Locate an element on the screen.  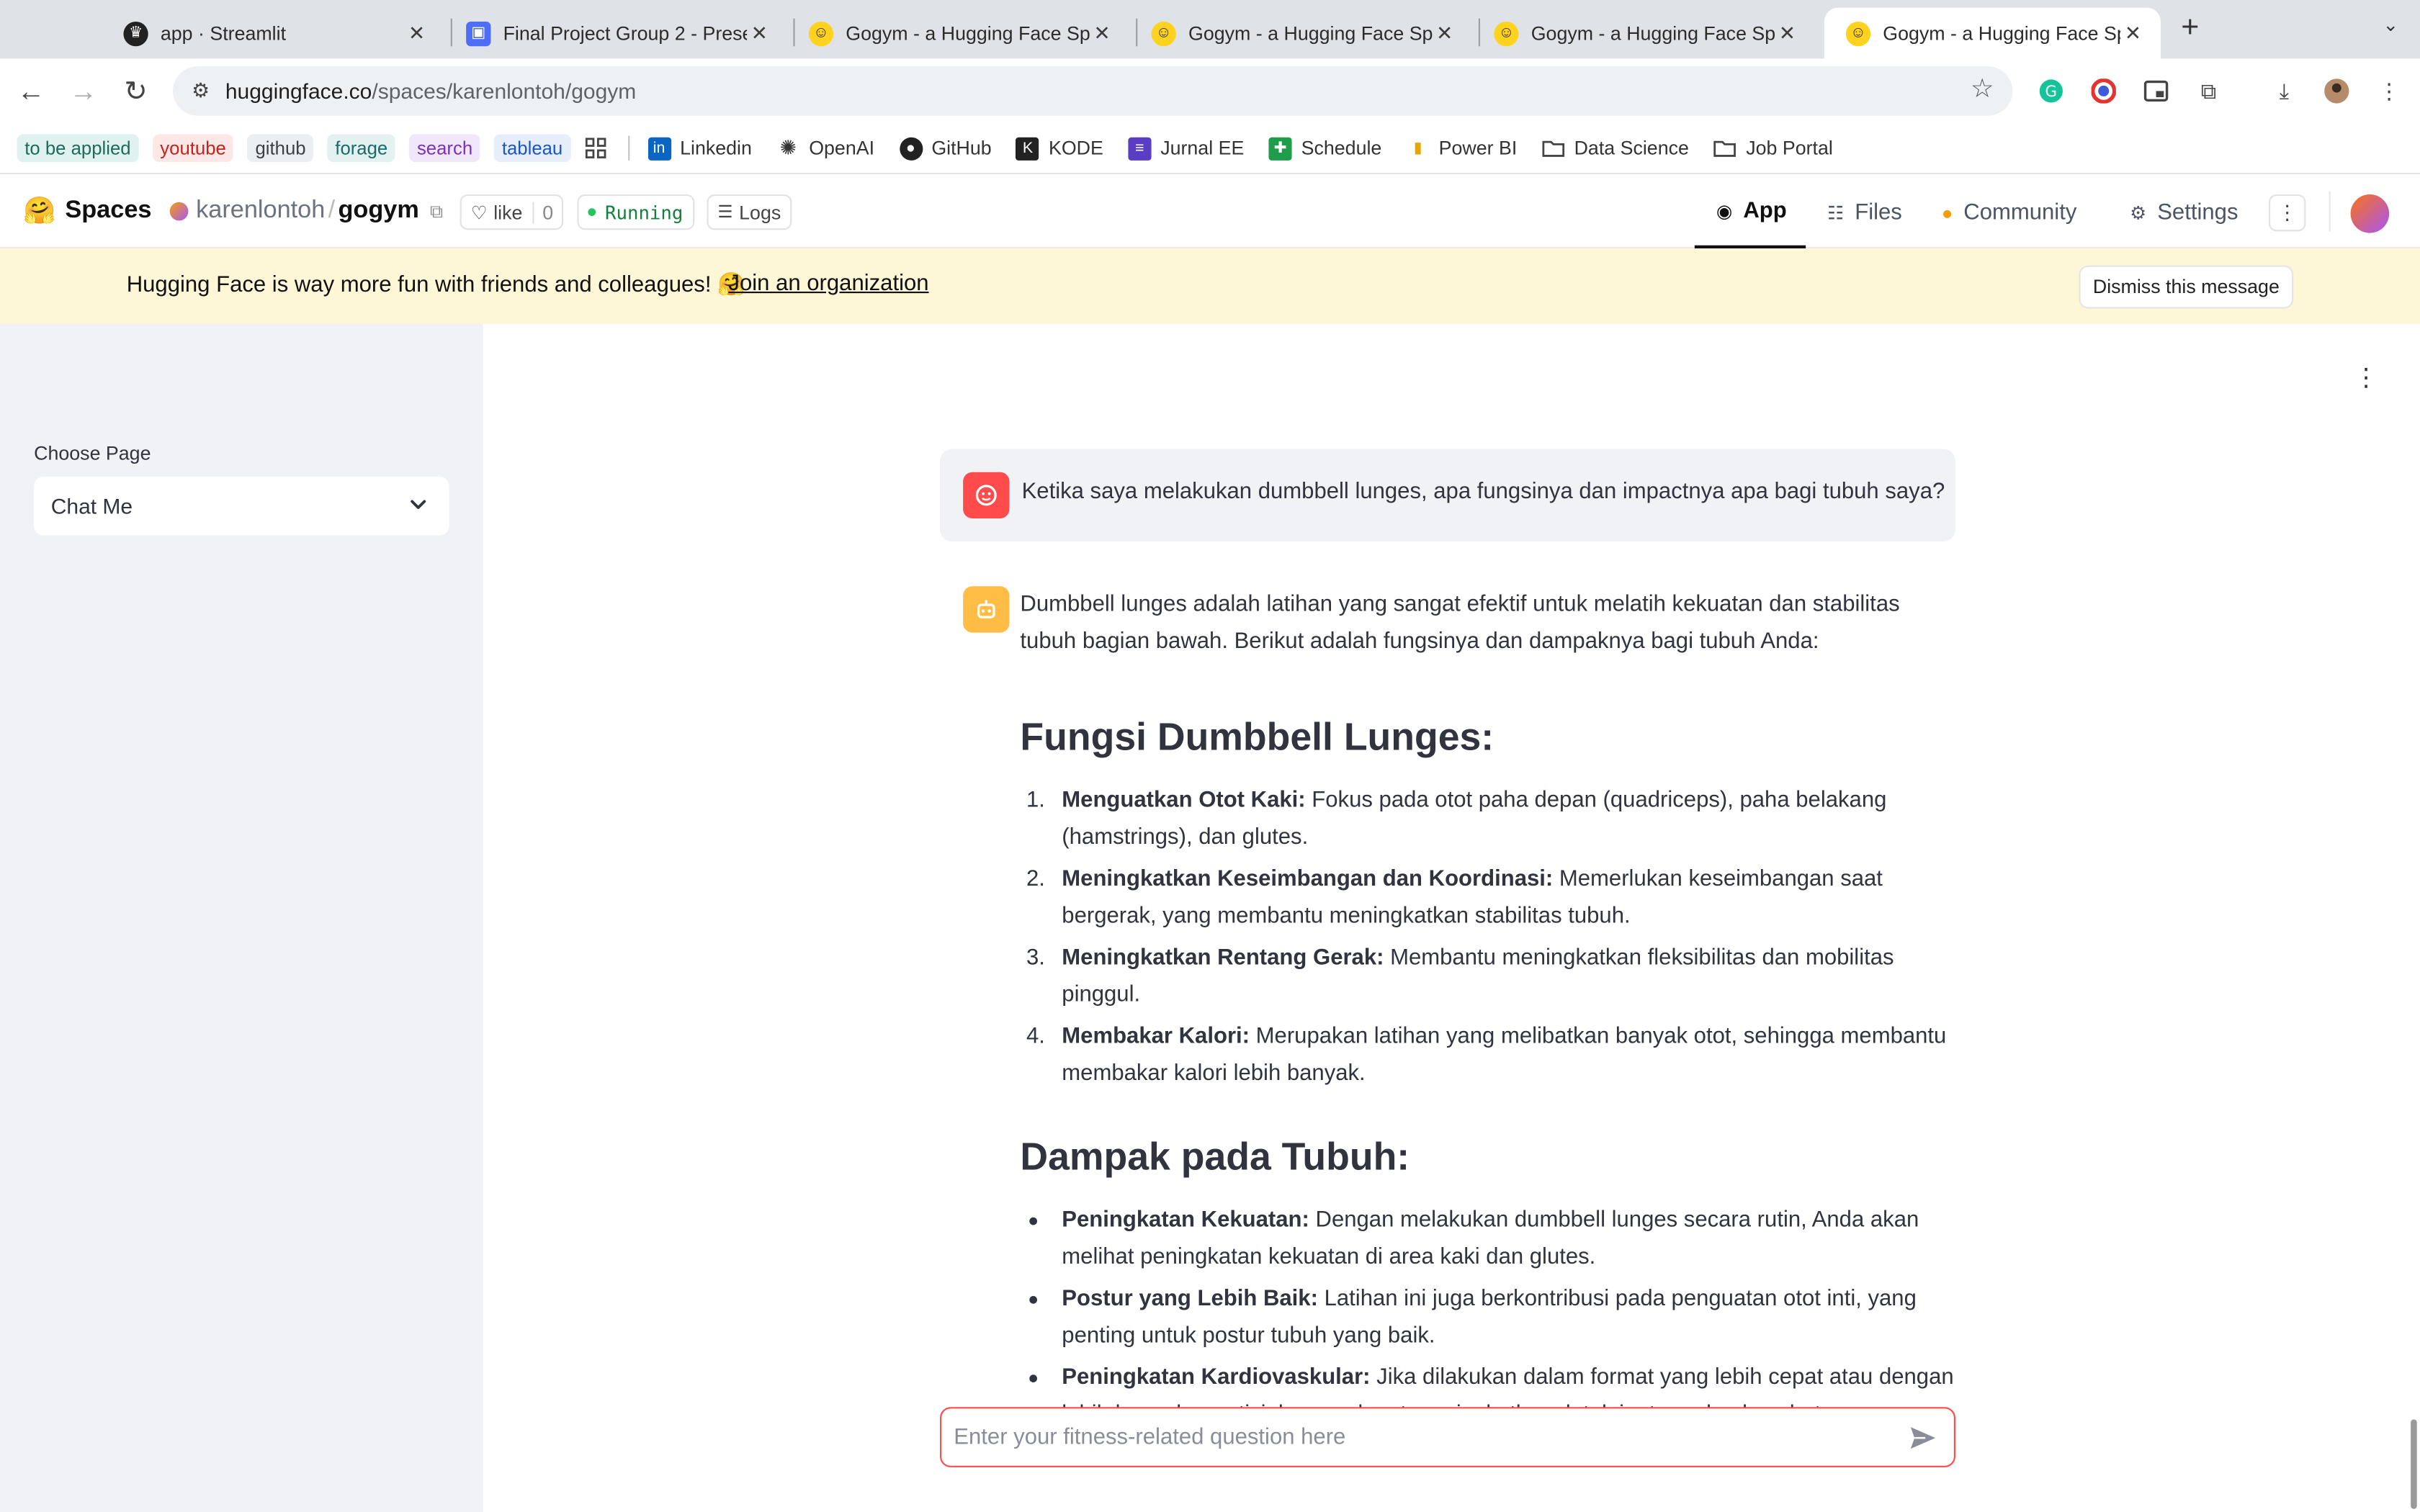
logs-button: ☰ Logs is located at coordinates (749, 212).